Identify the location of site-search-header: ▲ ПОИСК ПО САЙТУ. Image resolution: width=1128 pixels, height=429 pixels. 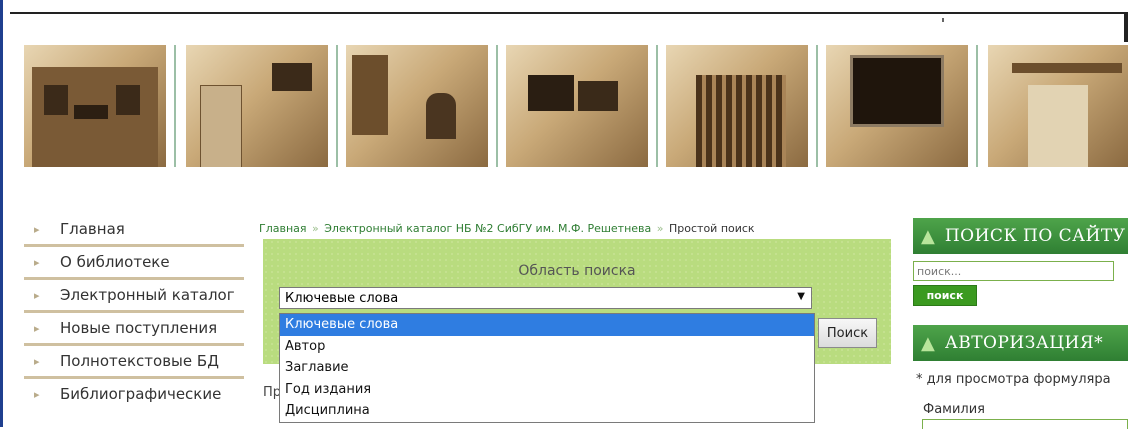
(1020, 236).